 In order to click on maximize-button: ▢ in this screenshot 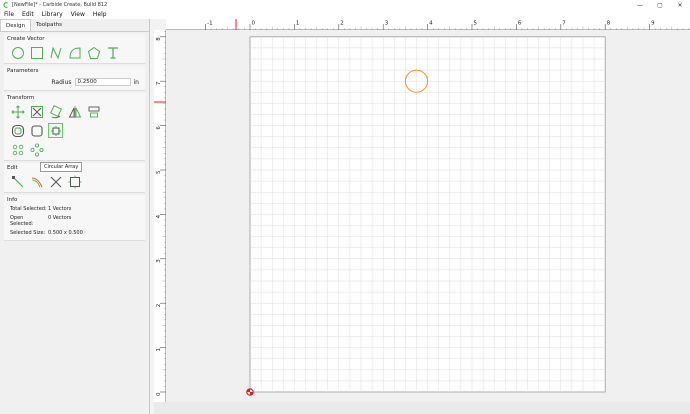, I will do `click(660, 5)`.